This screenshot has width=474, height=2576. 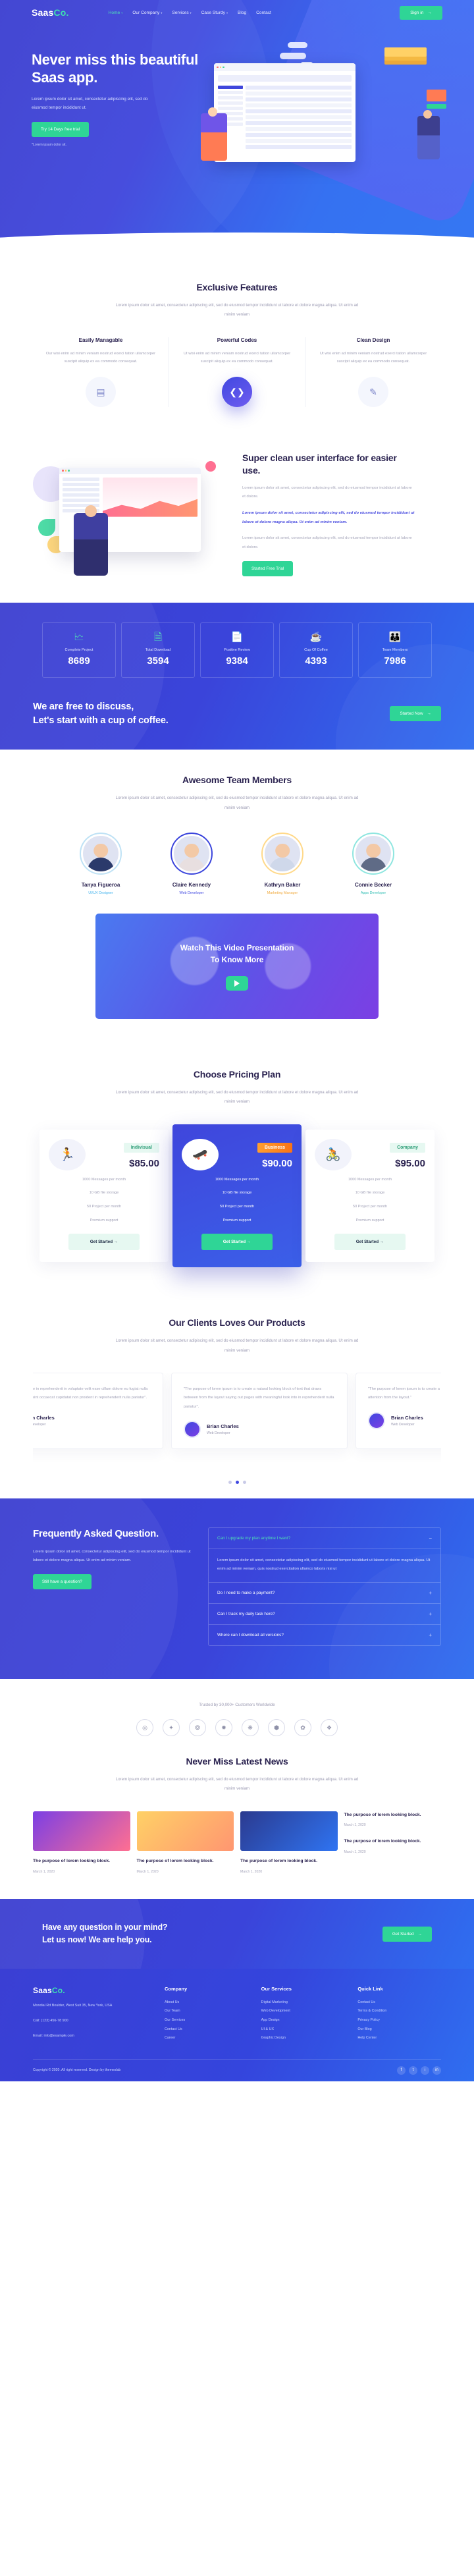 I want to click on team-member-card: Claire Kennedy Web Developer, so click(x=192, y=863).